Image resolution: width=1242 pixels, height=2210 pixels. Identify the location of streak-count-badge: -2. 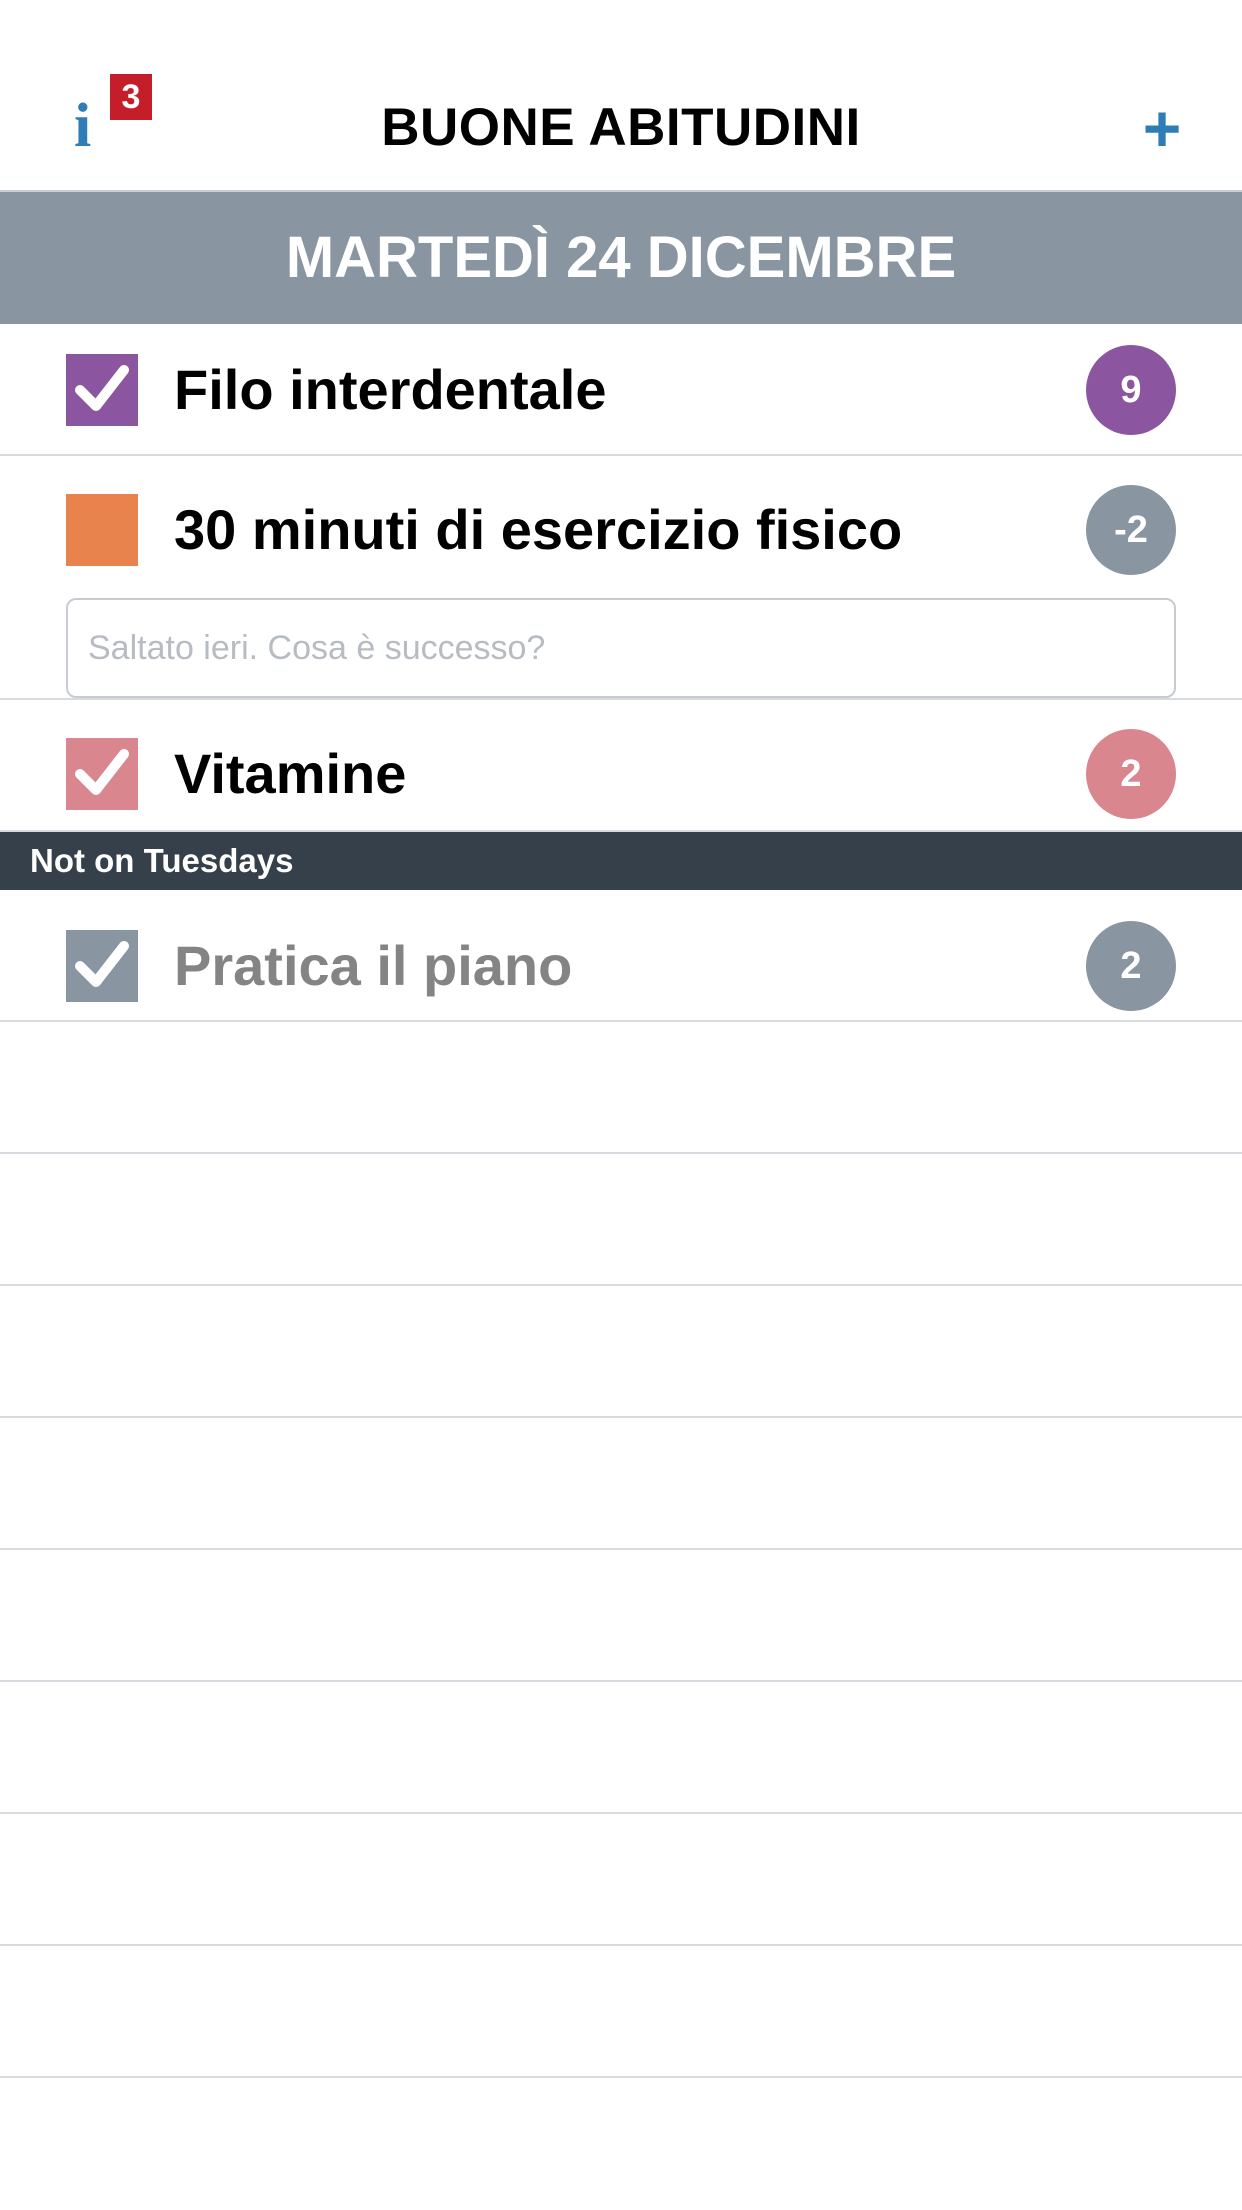
(1131, 530).